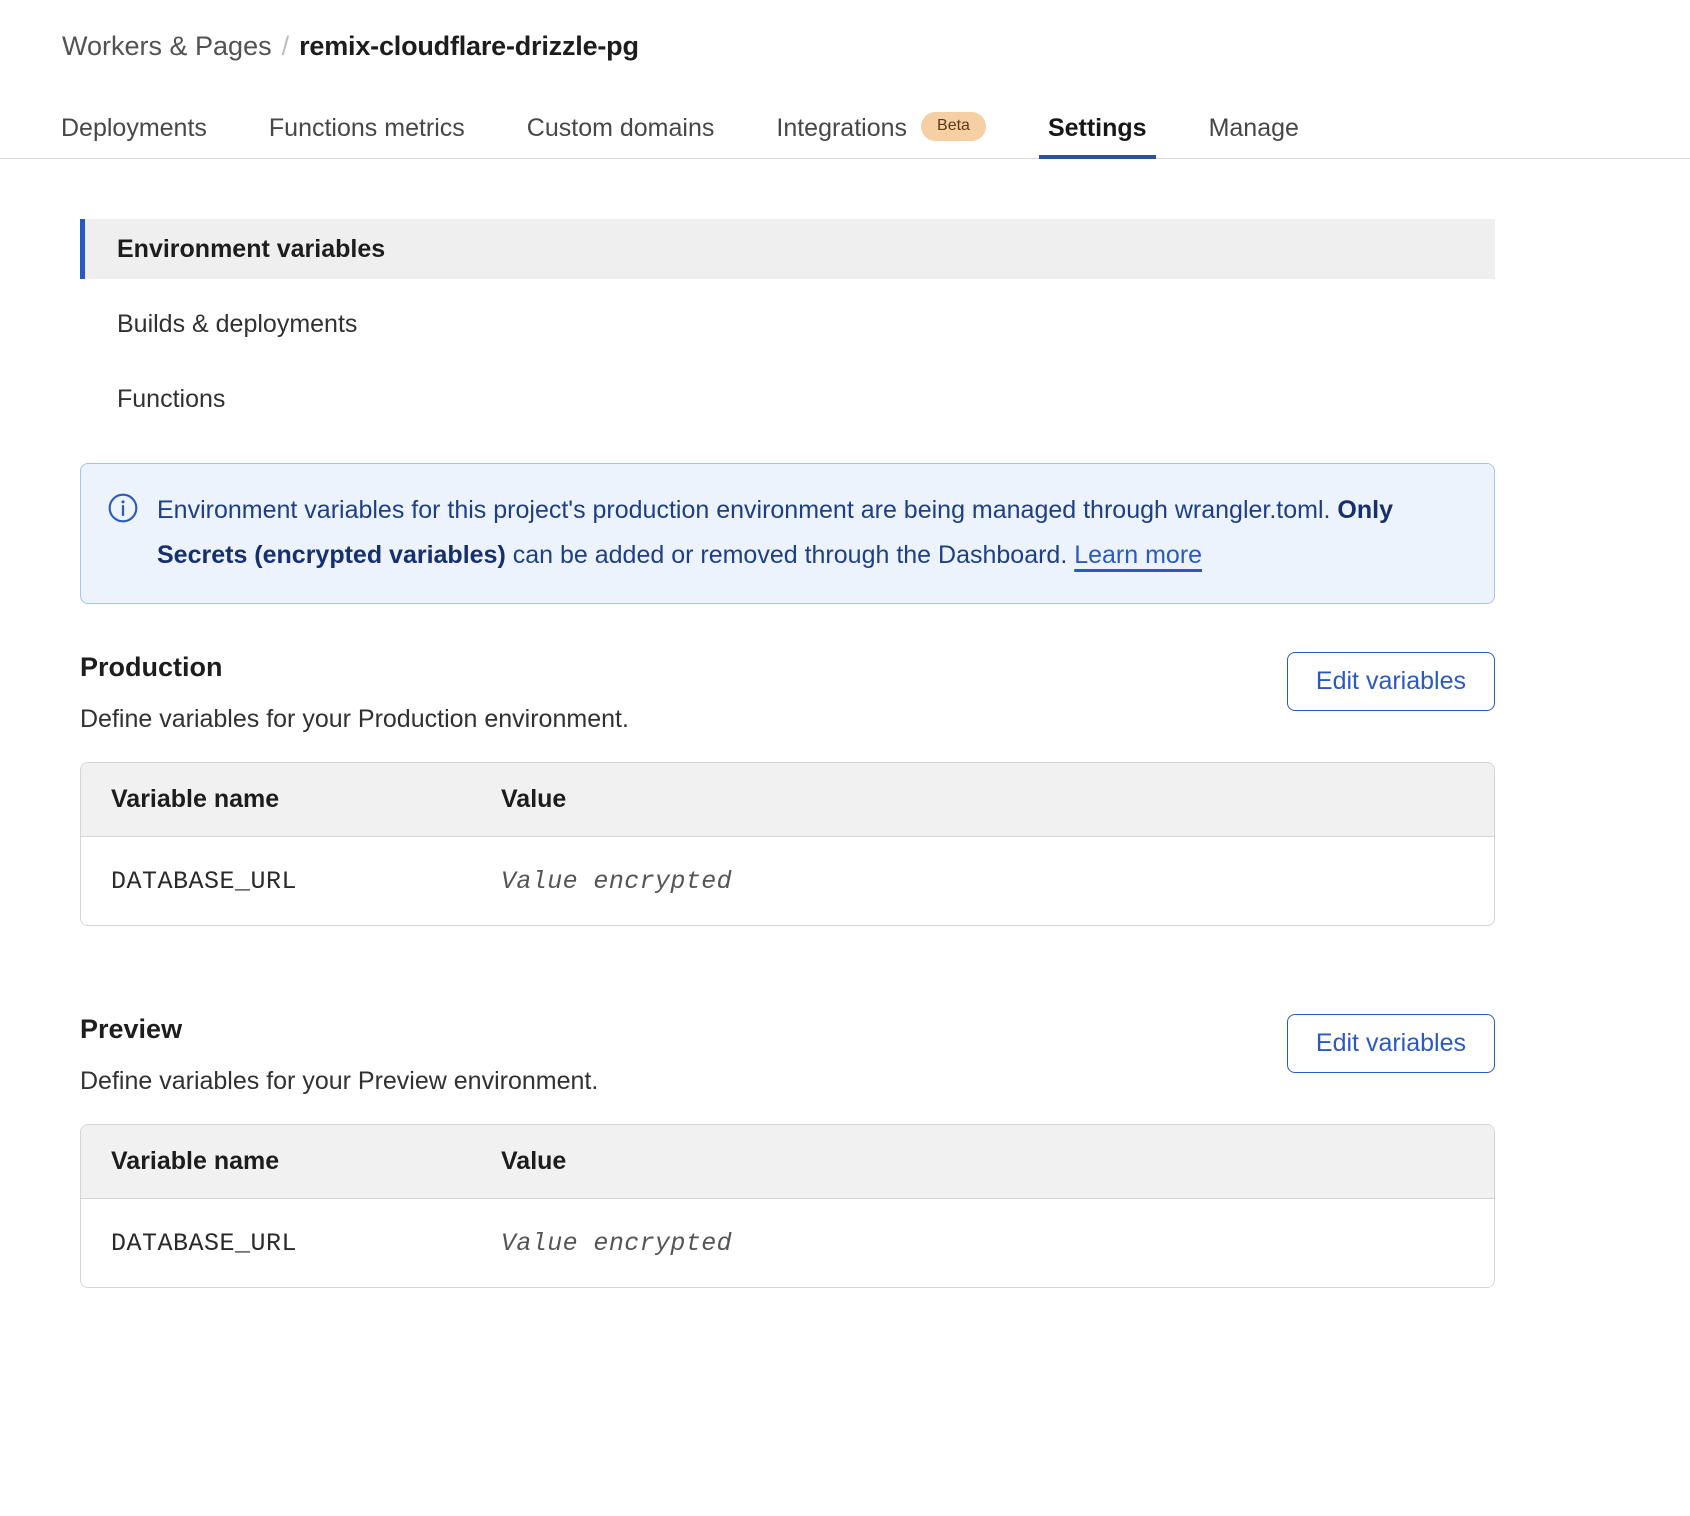 Image resolution: width=1690 pixels, height=1516 pixels. I want to click on sidebar-item-environment-variables-label: Environment variables, so click(251, 248).